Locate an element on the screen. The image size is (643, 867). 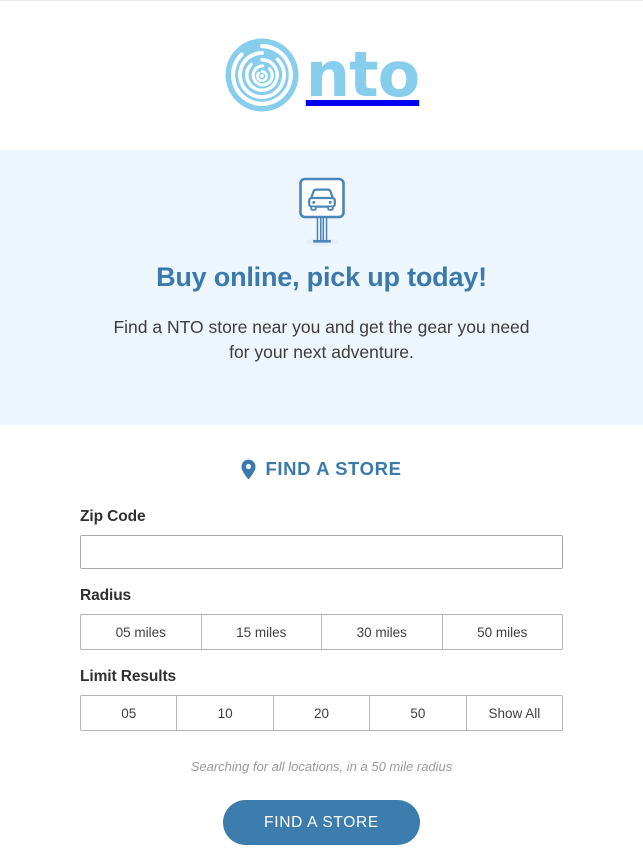
radius-option-15-miles: 15 miles is located at coordinates (261, 632).